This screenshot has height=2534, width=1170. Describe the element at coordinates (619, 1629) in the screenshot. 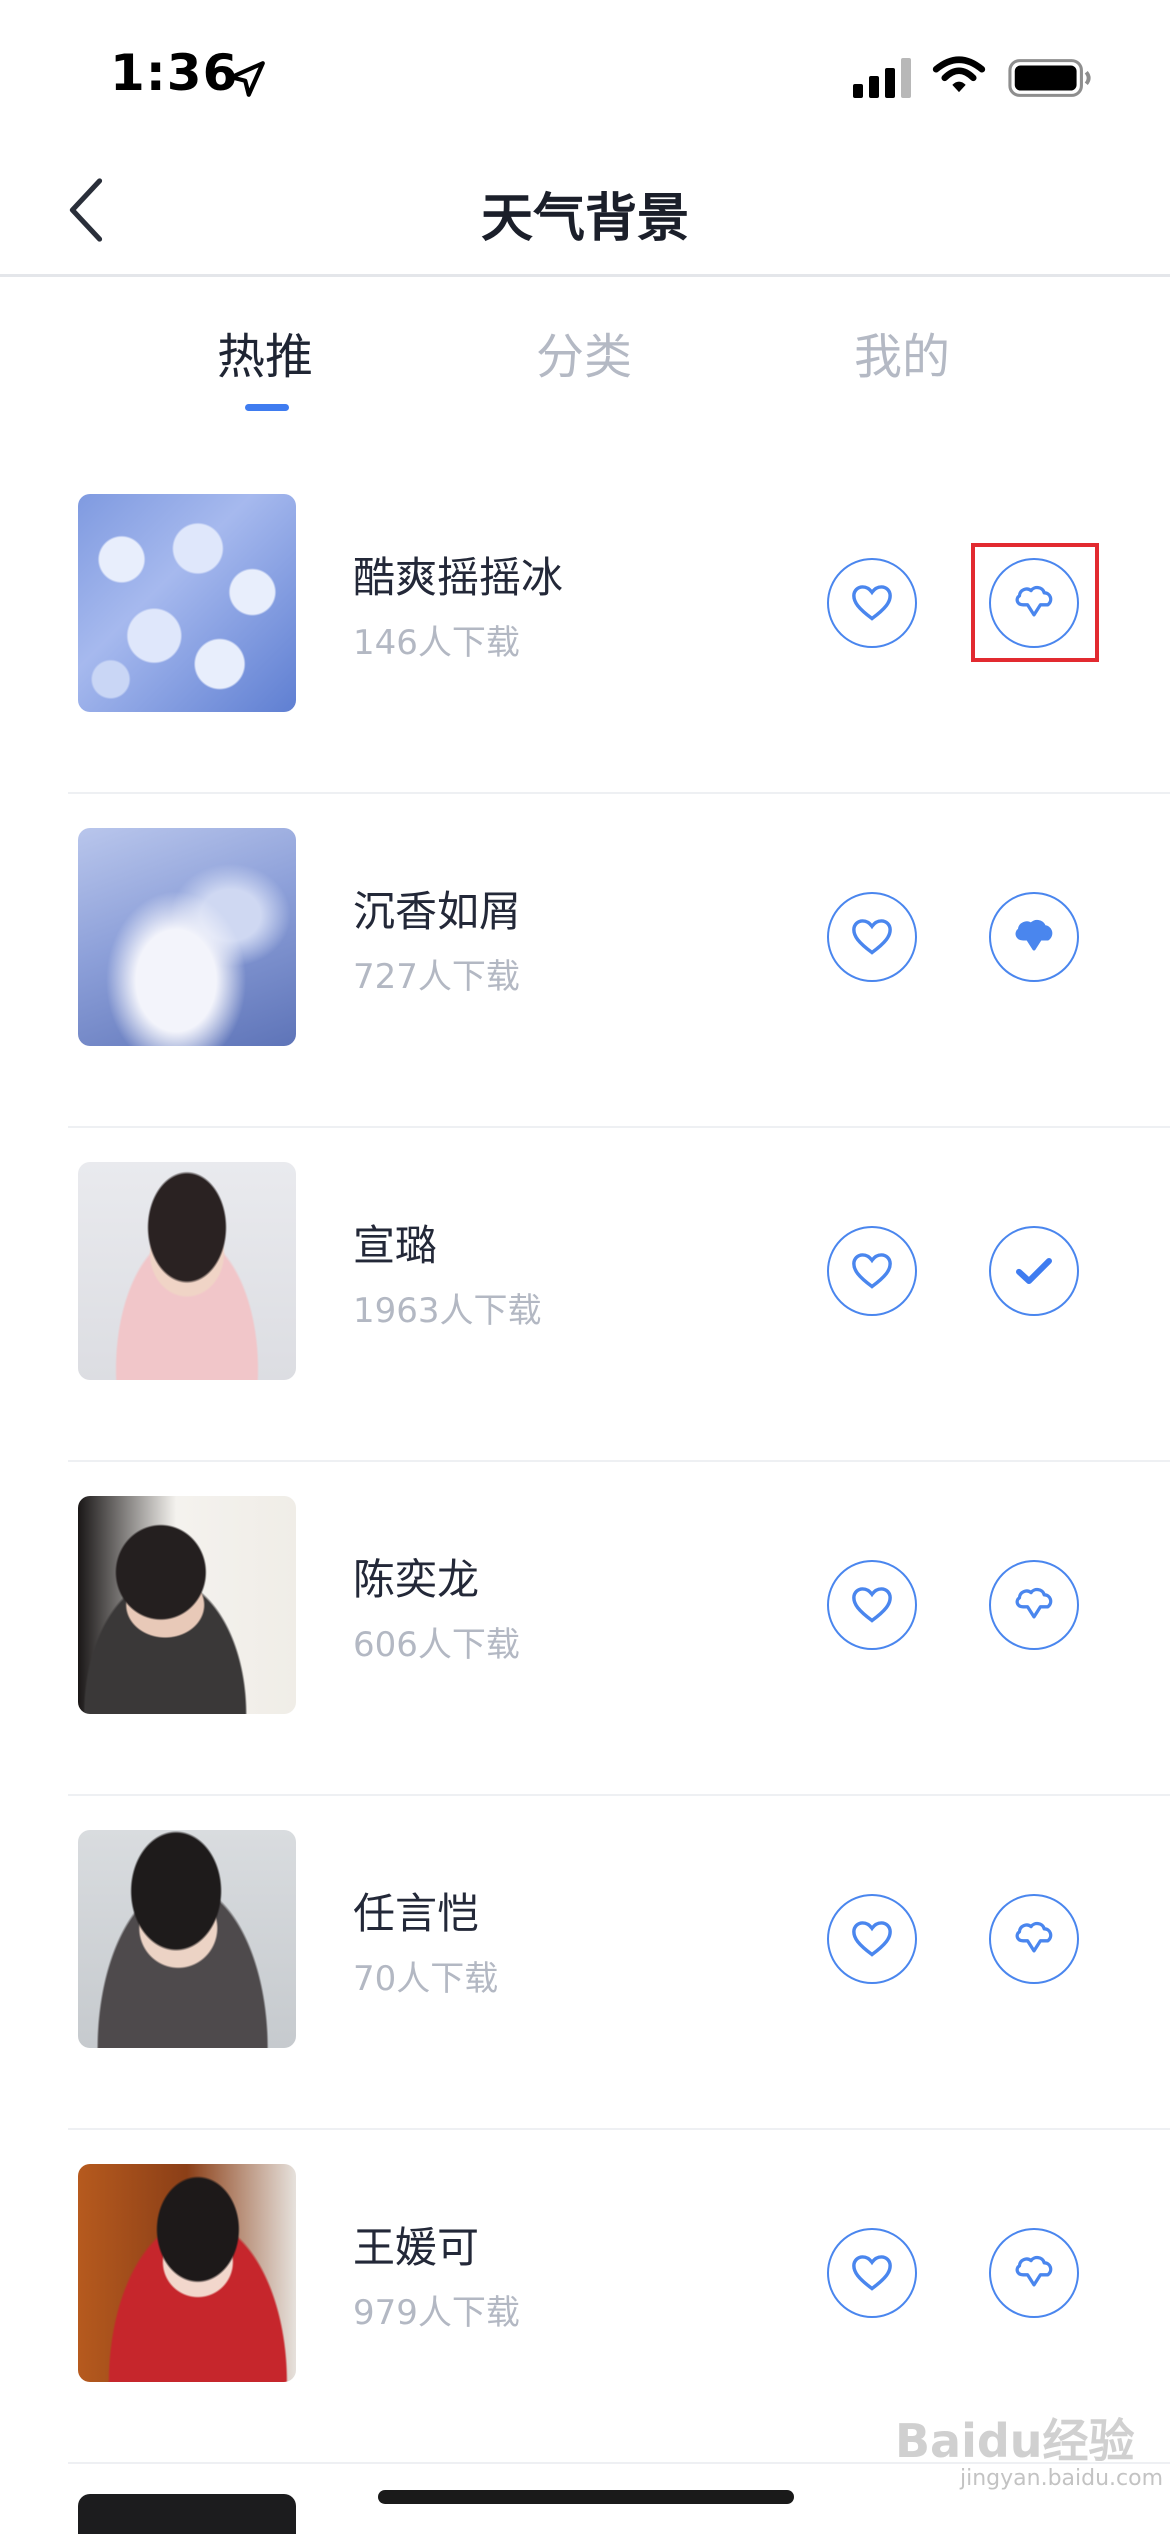

I see `list-item: 陈奕龙 606人下载` at that location.